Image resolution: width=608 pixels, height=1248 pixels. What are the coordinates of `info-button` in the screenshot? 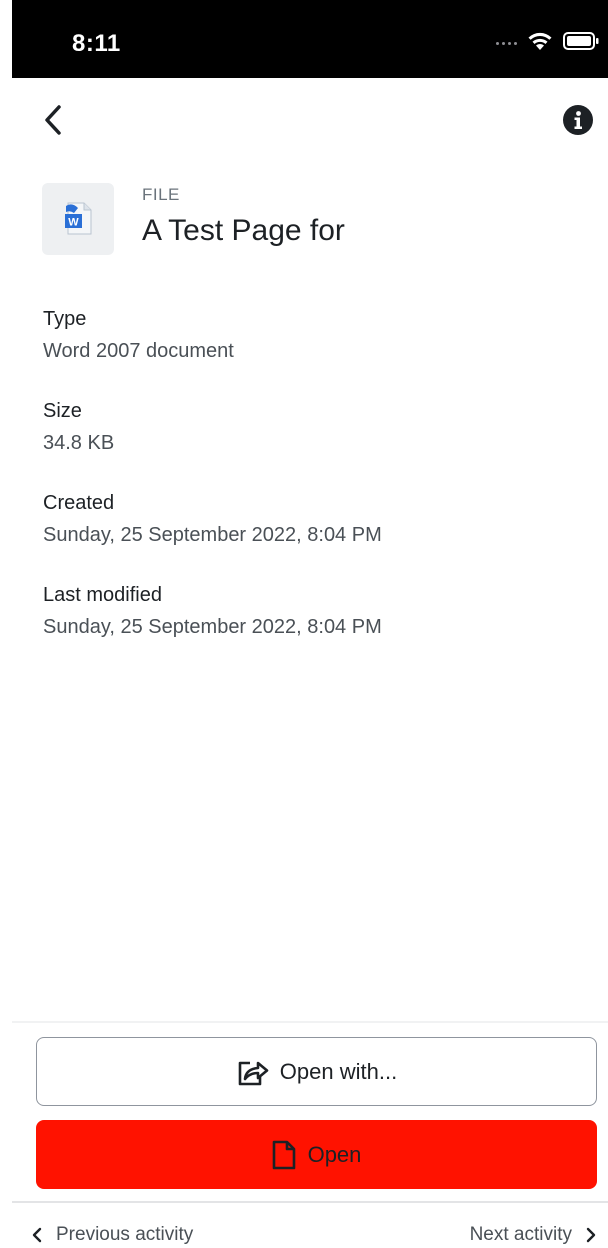 It's located at (578, 120).